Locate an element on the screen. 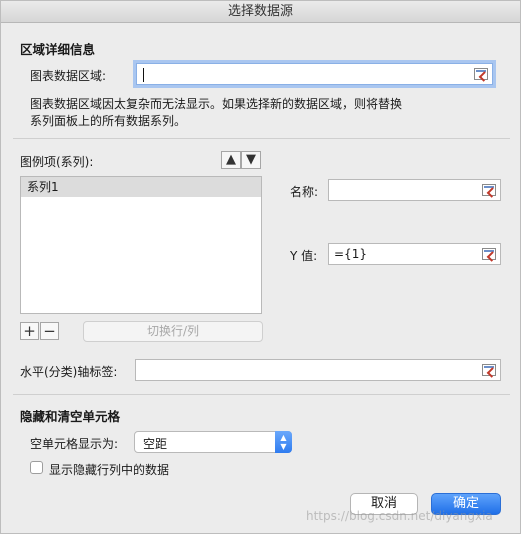 The height and width of the screenshot is (534, 521). move-down-button: ▼ is located at coordinates (251, 160).